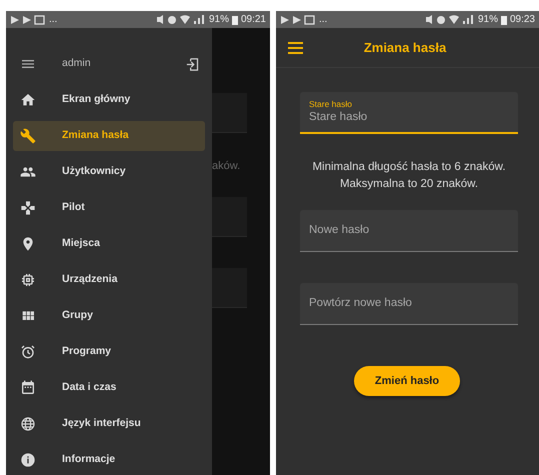 The width and height of the screenshot is (539, 475). I want to click on logout-icon, so click(192, 64).